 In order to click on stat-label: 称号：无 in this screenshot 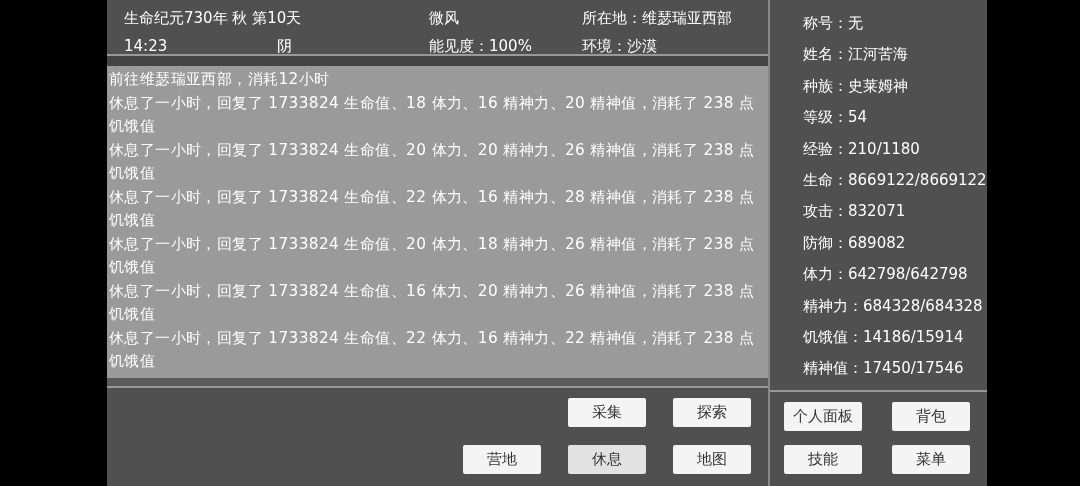, I will do `click(833, 23)`.